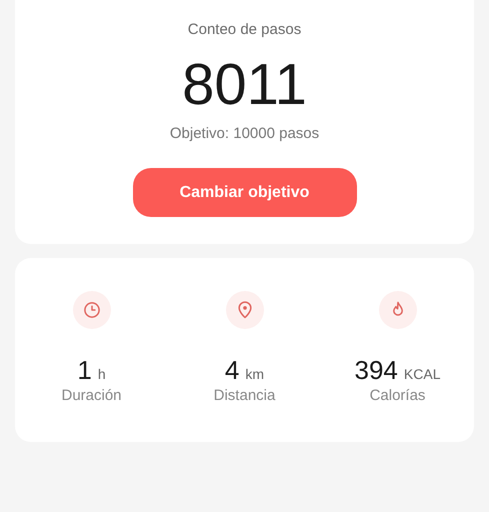 This screenshot has height=512, width=489. What do you see at coordinates (376, 370) in the screenshot?
I see `stat-value: 394` at bounding box center [376, 370].